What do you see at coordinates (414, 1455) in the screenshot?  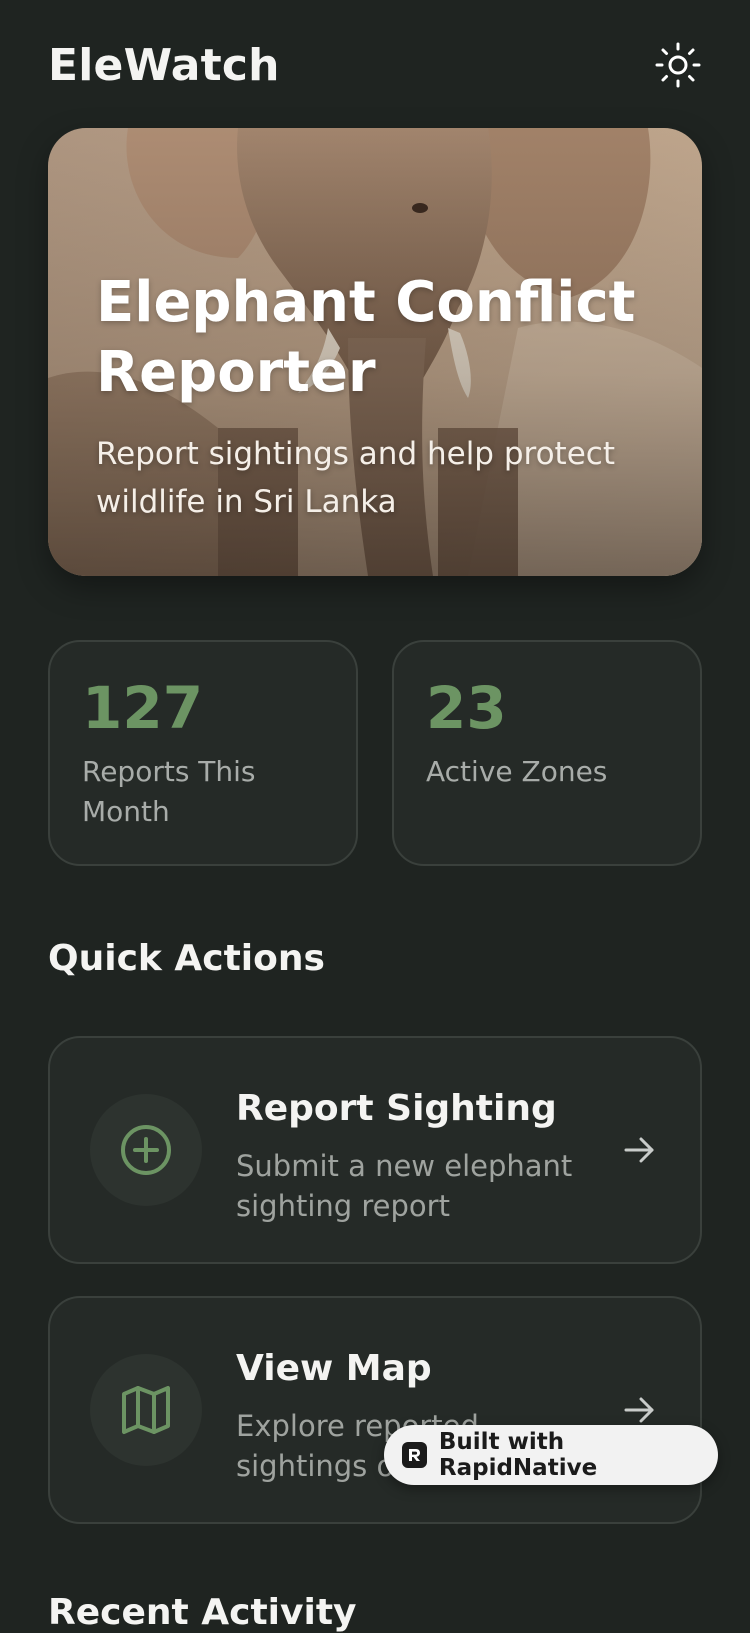 I see `rapidnative-logo-icon` at bounding box center [414, 1455].